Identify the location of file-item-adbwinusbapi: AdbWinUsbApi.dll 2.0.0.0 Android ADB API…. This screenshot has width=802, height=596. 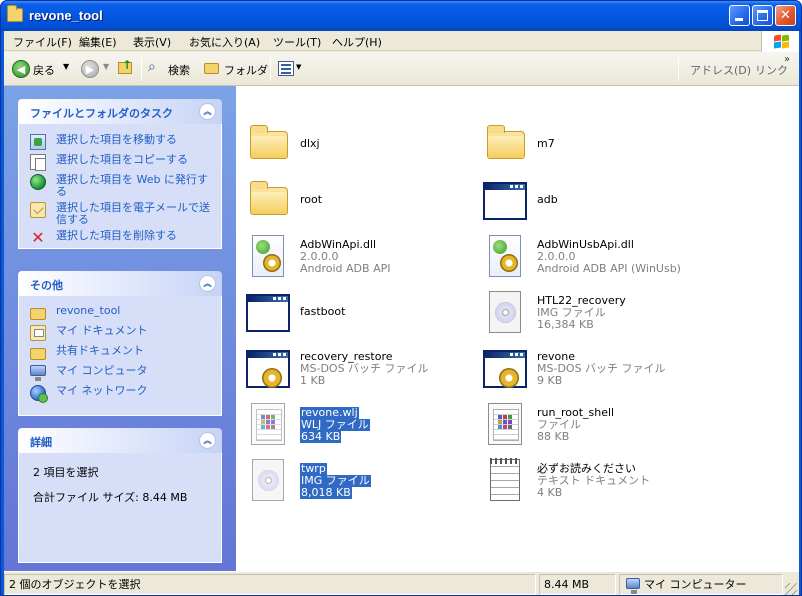
(596, 257).